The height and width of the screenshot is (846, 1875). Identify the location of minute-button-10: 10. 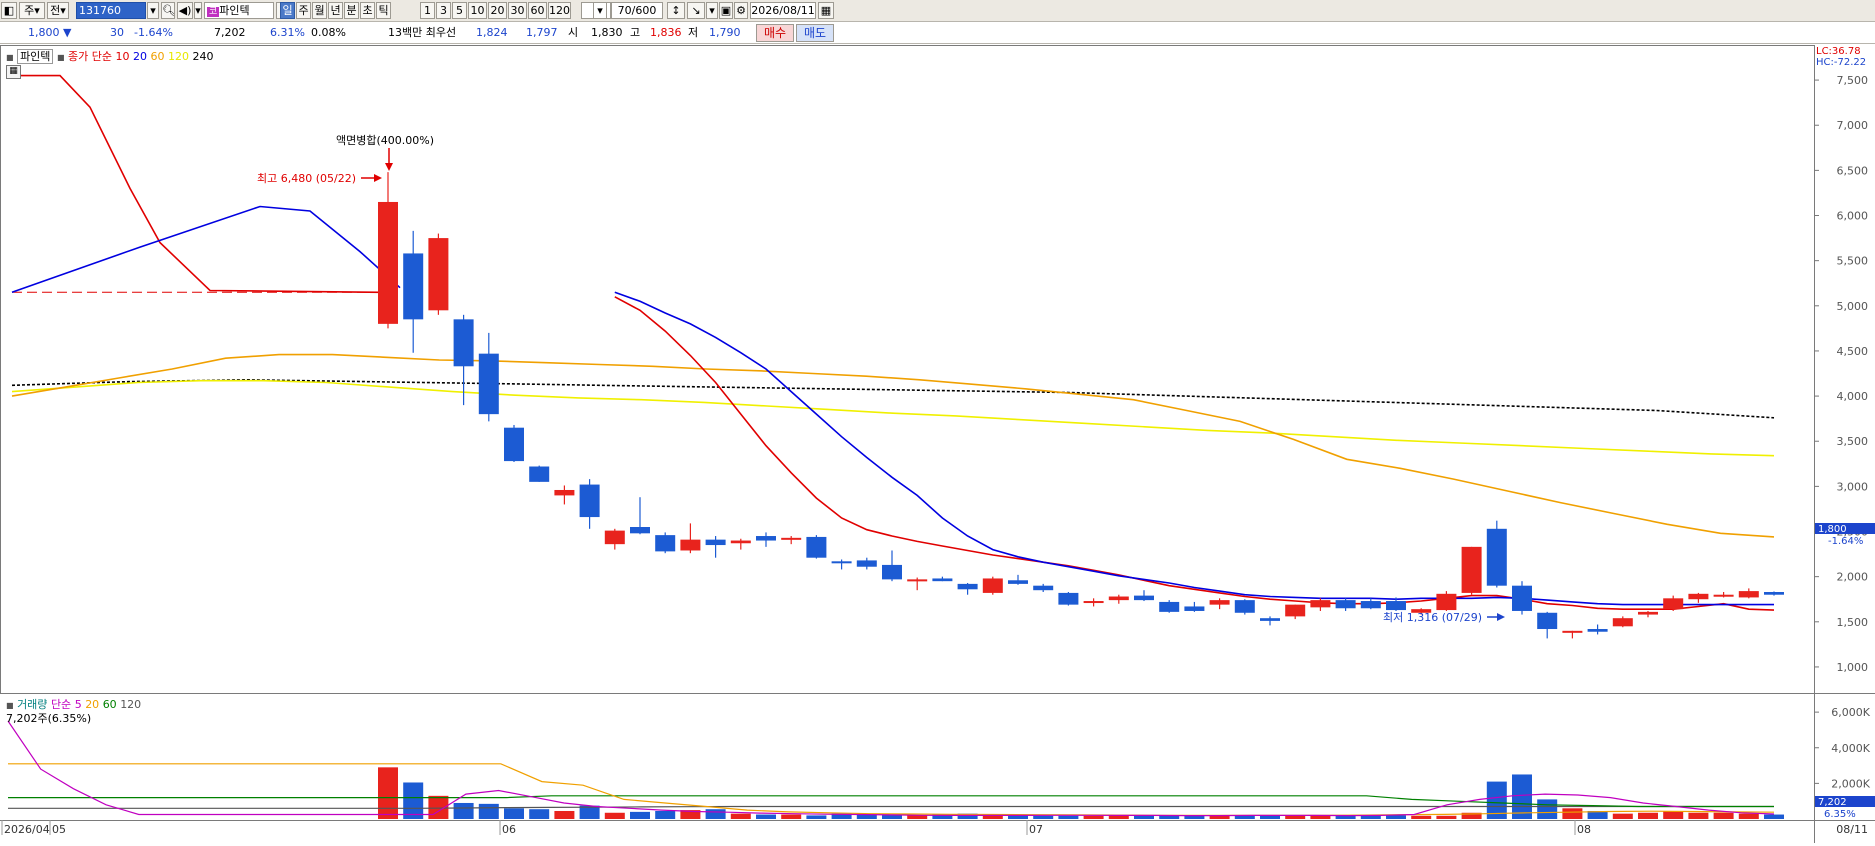
(477, 10).